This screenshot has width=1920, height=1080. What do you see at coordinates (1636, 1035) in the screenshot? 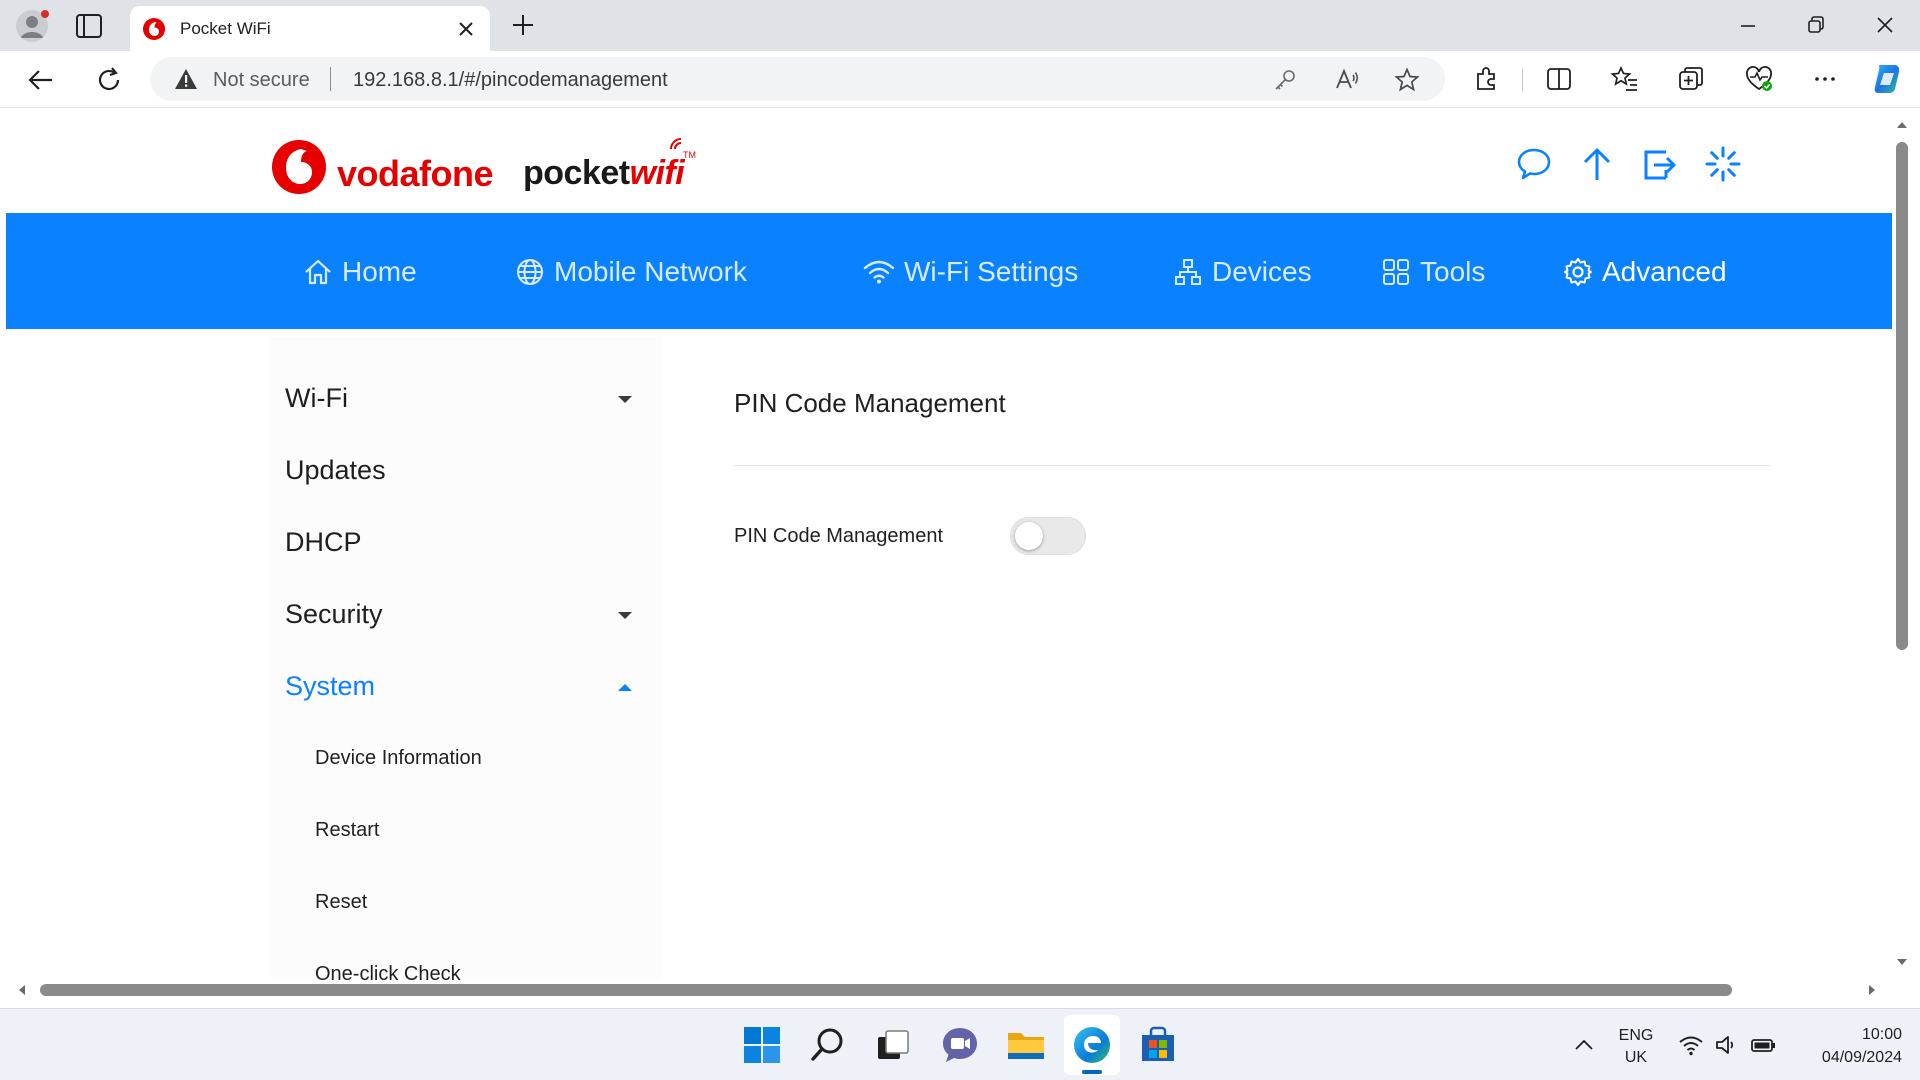
I see `language-code: ENG` at bounding box center [1636, 1035].